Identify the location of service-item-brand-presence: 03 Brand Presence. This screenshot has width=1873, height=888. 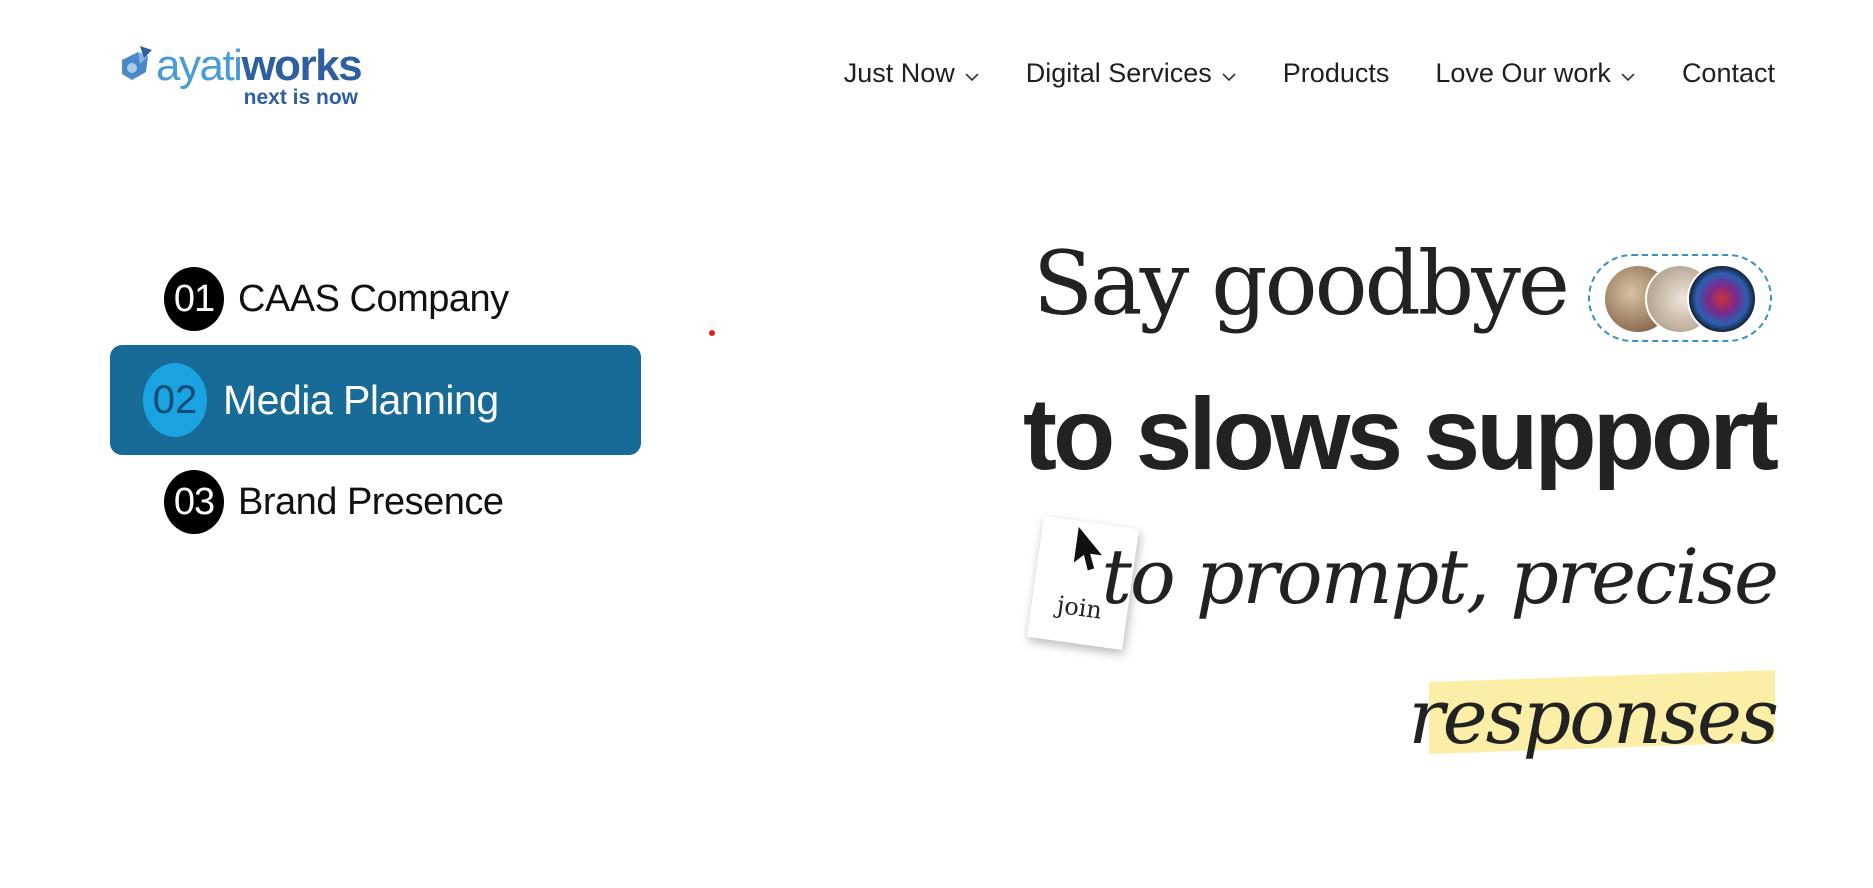
(334, 502).